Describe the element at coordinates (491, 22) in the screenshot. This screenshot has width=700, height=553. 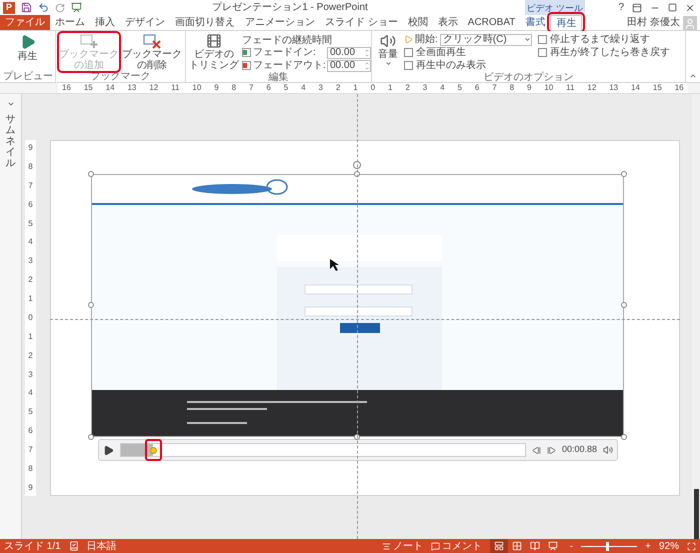
I see `ribbon-tab: ACROBAT` at that location.